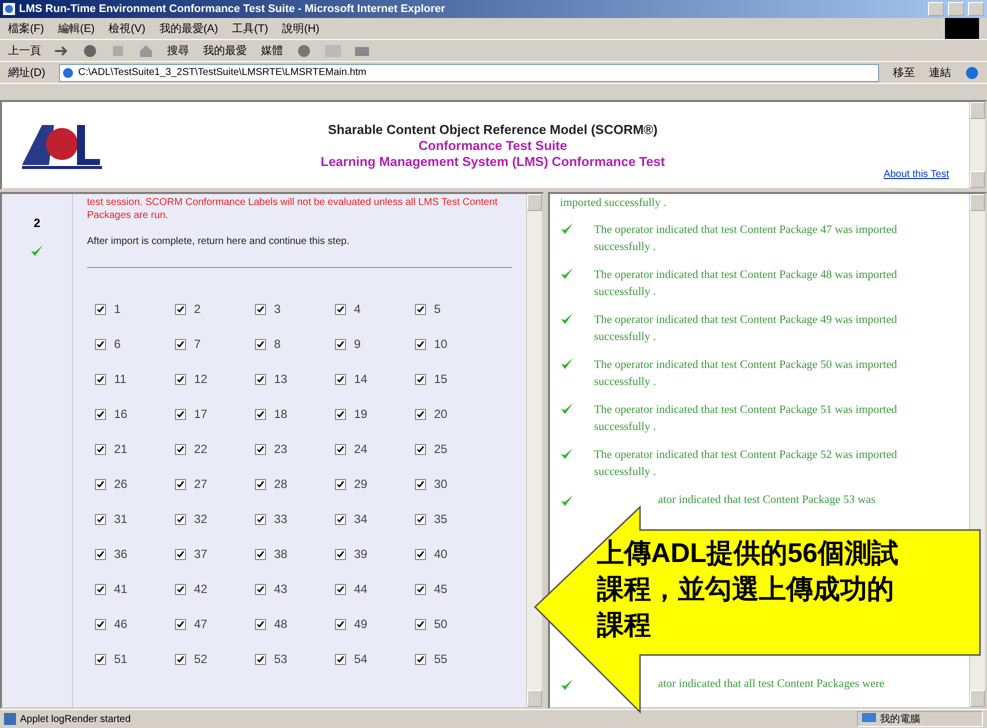  I want to click on package-number: 10, so click(441, 344).